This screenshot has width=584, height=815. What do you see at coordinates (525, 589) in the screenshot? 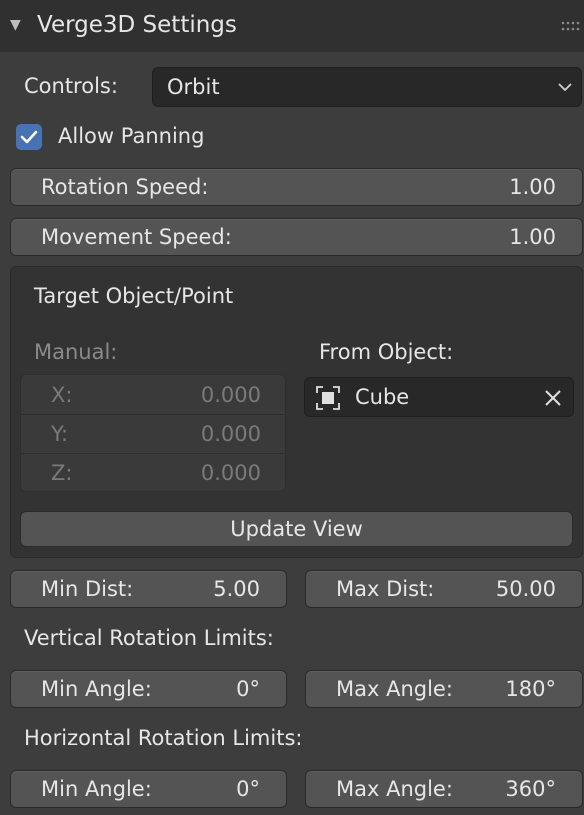
I see `max-dist-value: 50.00` at bounding box center [525, 589].